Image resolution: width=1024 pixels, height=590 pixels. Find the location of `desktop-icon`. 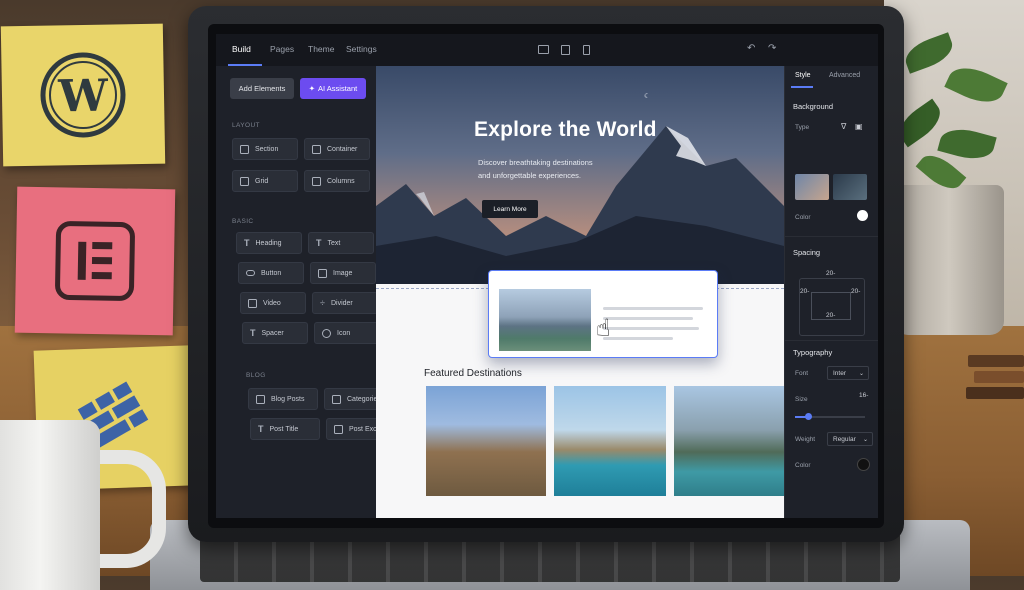

desktop-icon is located at coordinates (543, 49).